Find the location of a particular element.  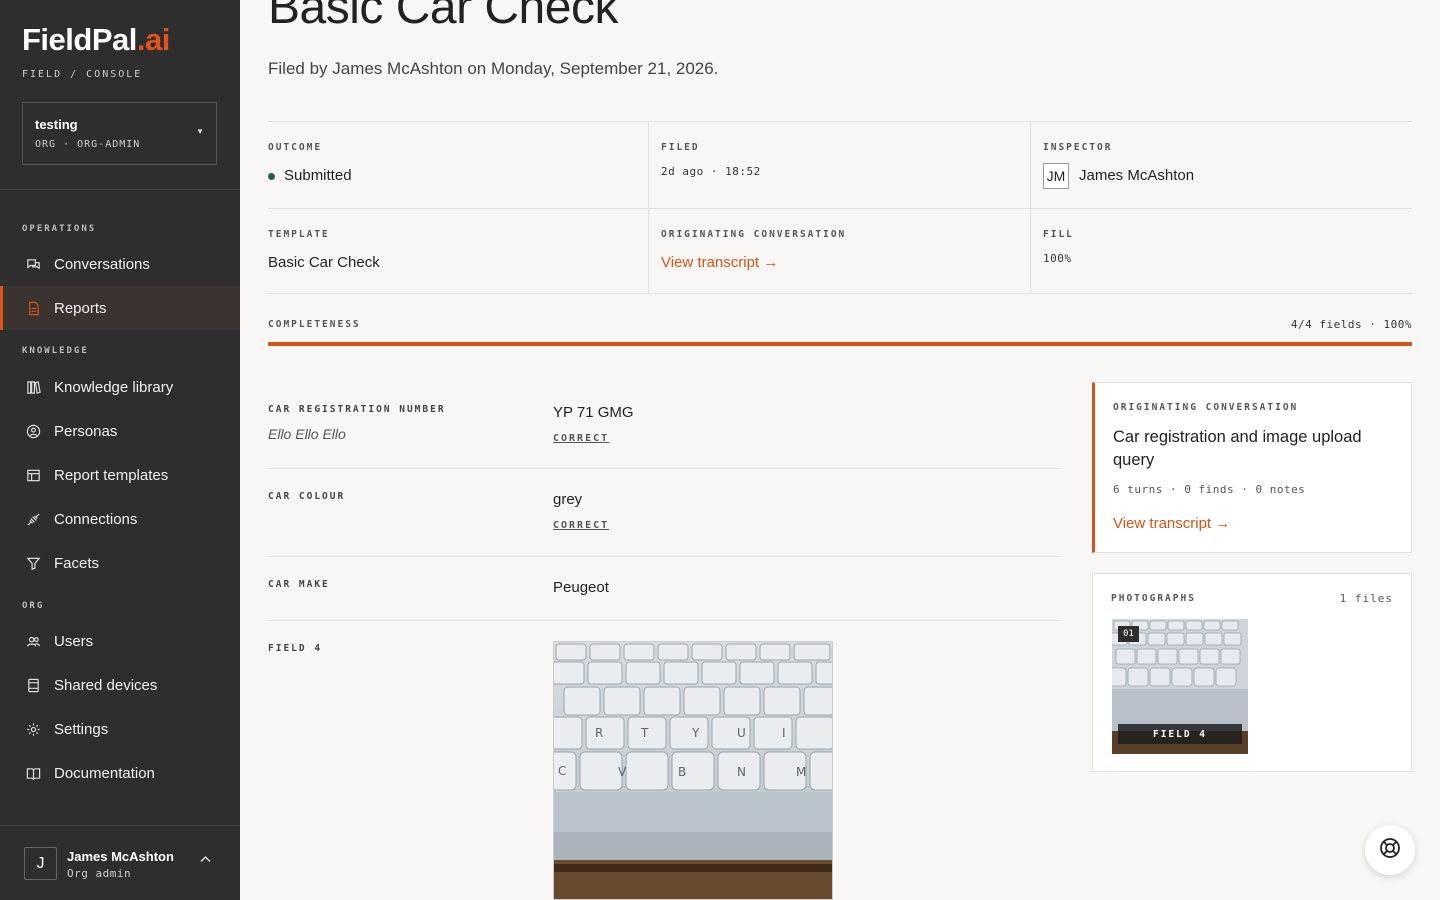

avatar: J is located at coordinates (40, 863).